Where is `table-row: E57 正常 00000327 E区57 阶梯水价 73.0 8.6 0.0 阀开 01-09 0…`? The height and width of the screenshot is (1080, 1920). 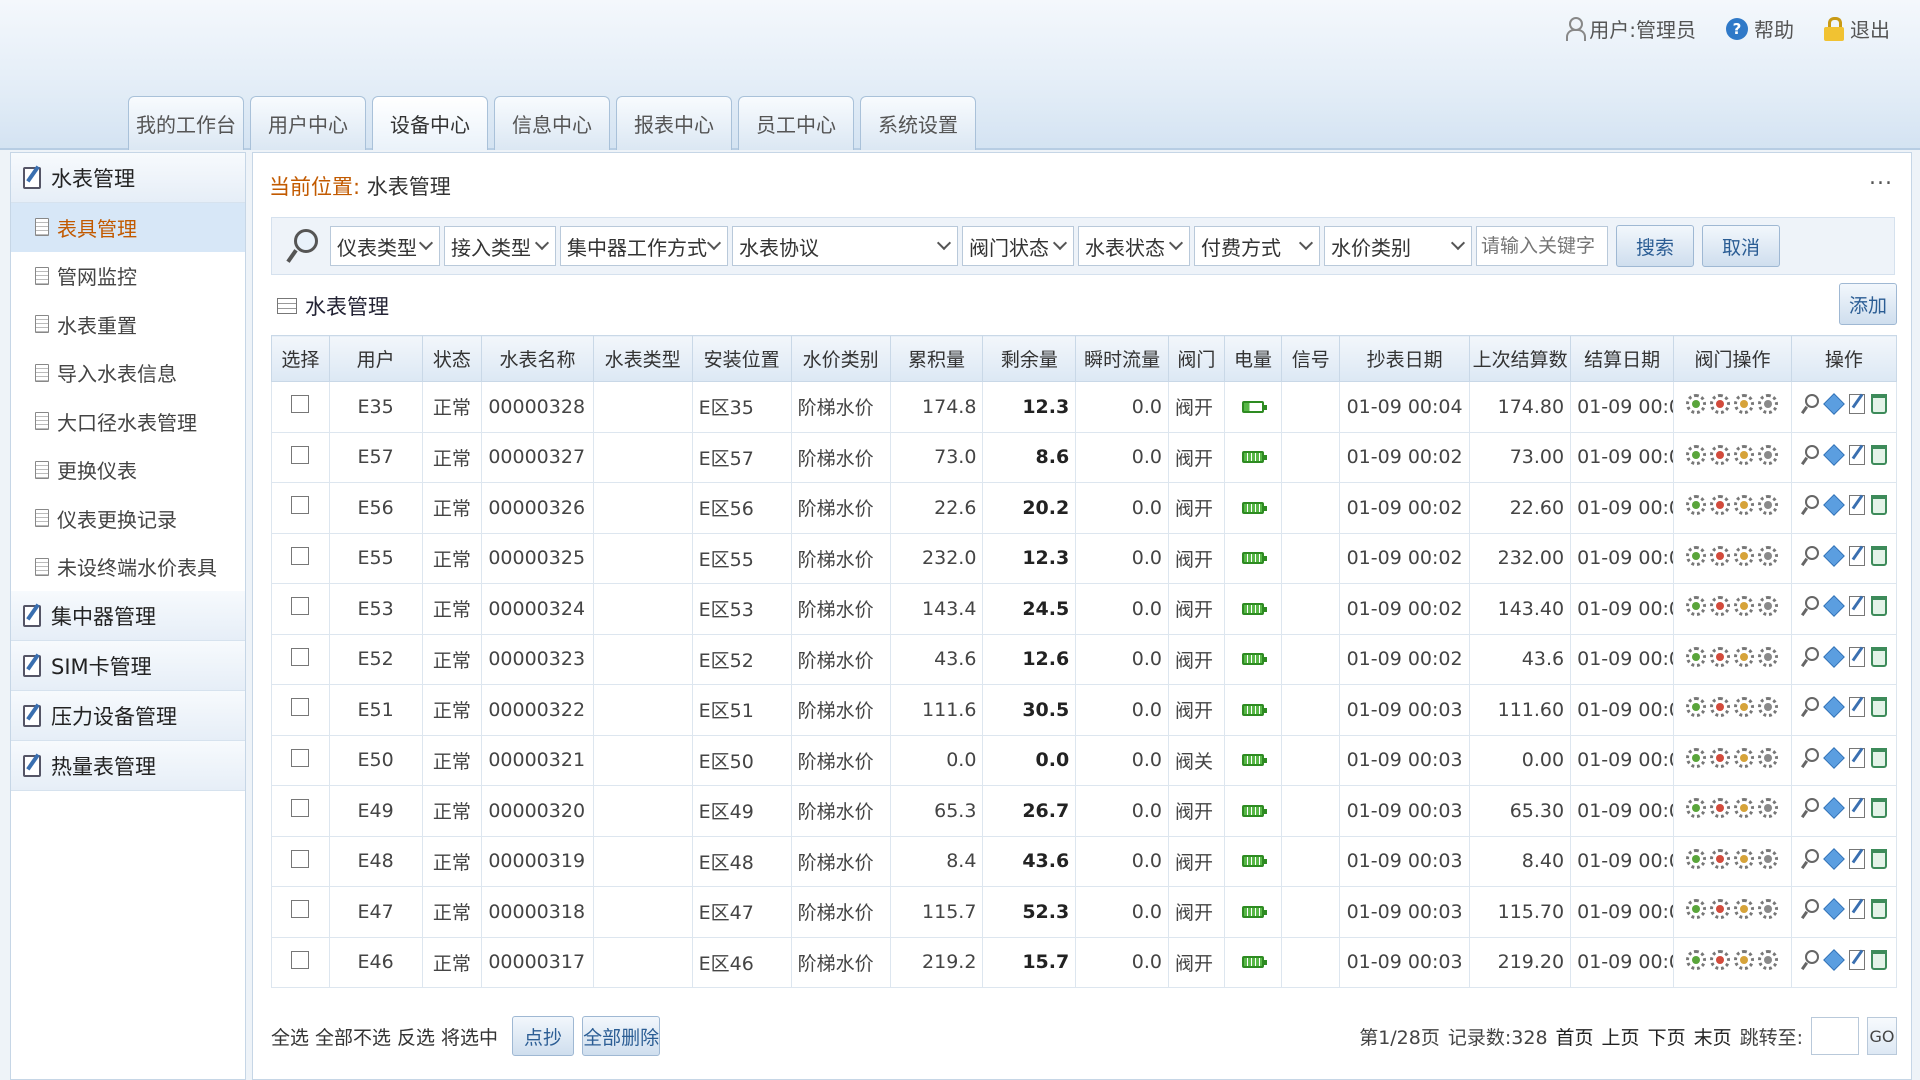 table-row: E57 正常 00000327 E区57 阶梯水价 73.0 8.6 0.0 阀开 01-09 0… is located at coordinates (1084, 457).